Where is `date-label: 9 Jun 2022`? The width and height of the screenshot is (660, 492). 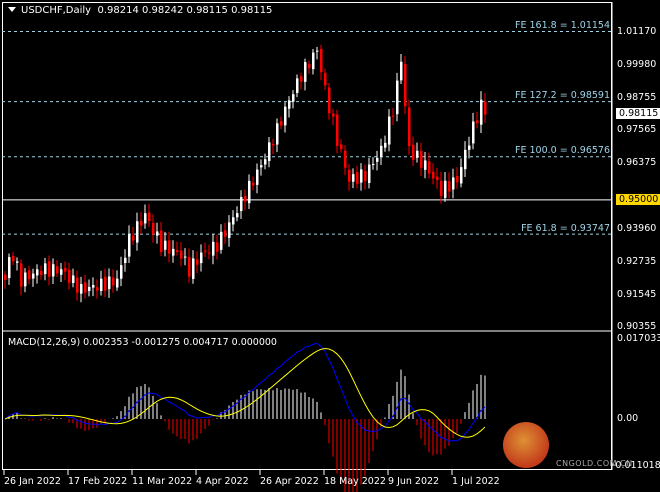
date-label: 9 Jun 2022 is located at coordinates (414, 481).